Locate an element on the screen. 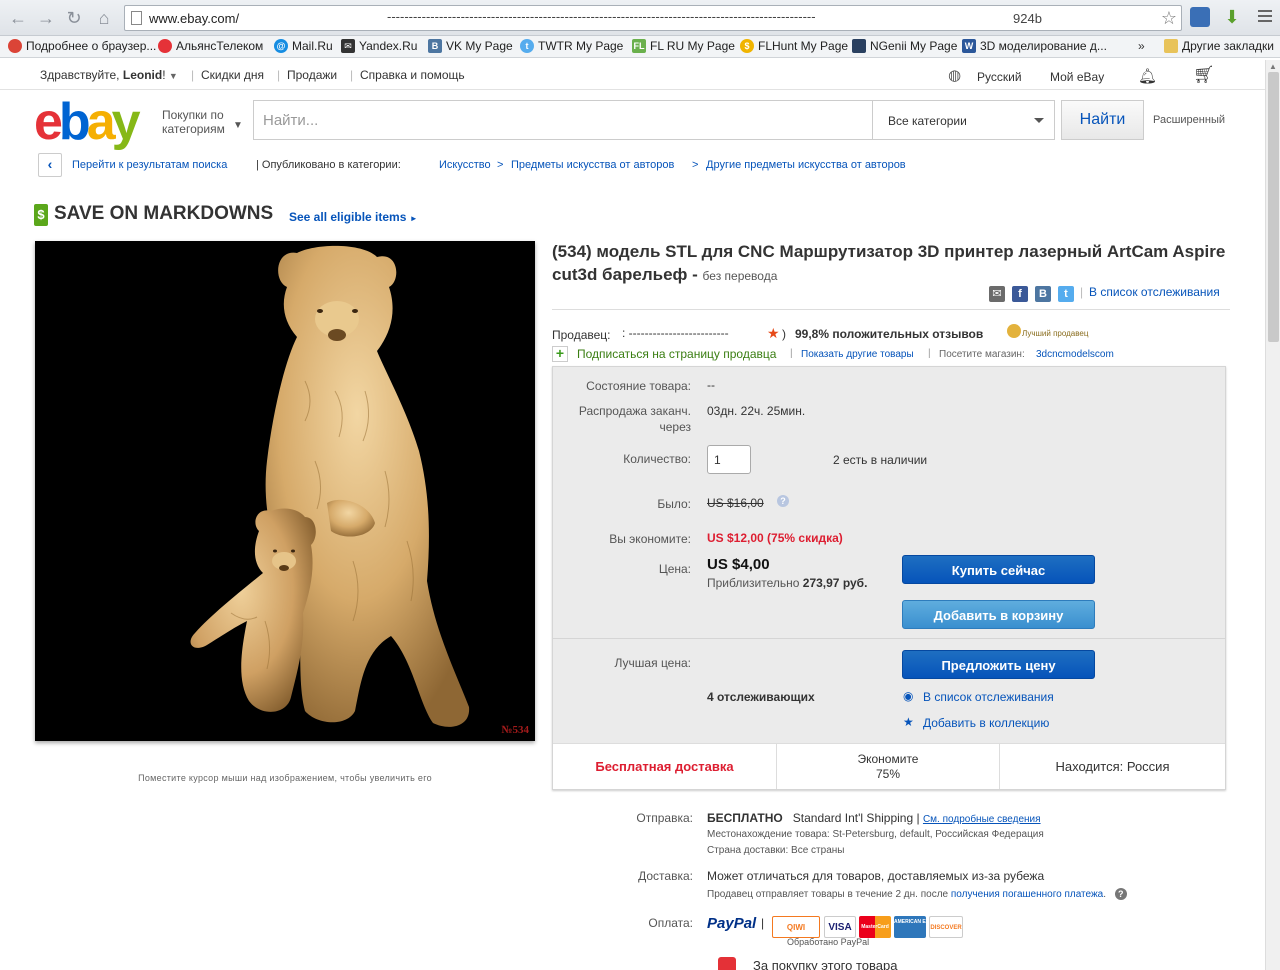  see-eligible-link: See all eligible items ► is located at coordinates (353, 217).